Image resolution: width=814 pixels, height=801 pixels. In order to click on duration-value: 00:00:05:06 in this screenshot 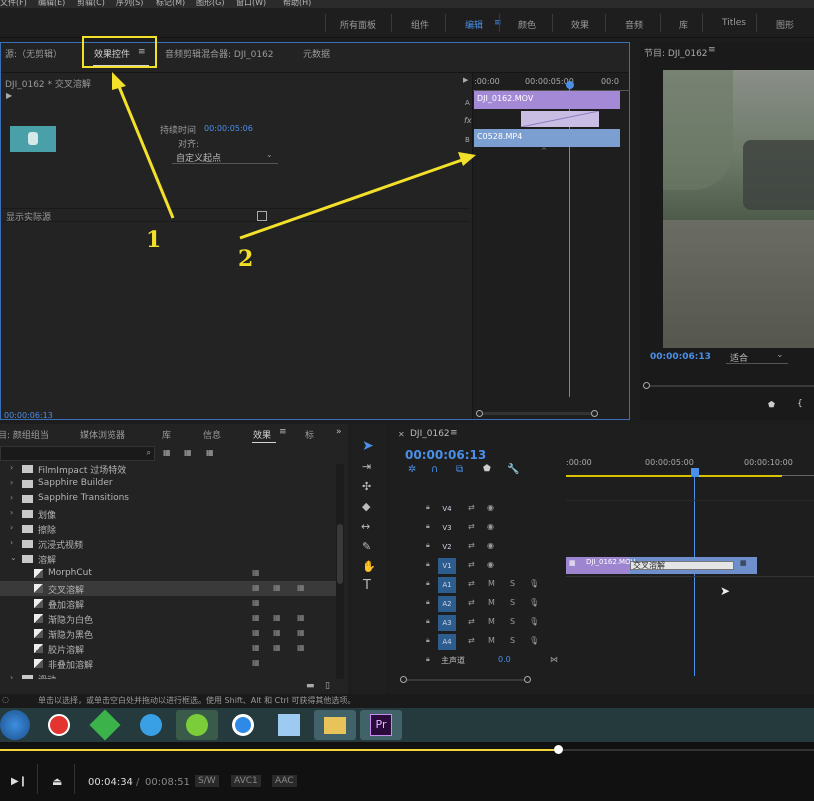, I will do `click(228, 128)`.